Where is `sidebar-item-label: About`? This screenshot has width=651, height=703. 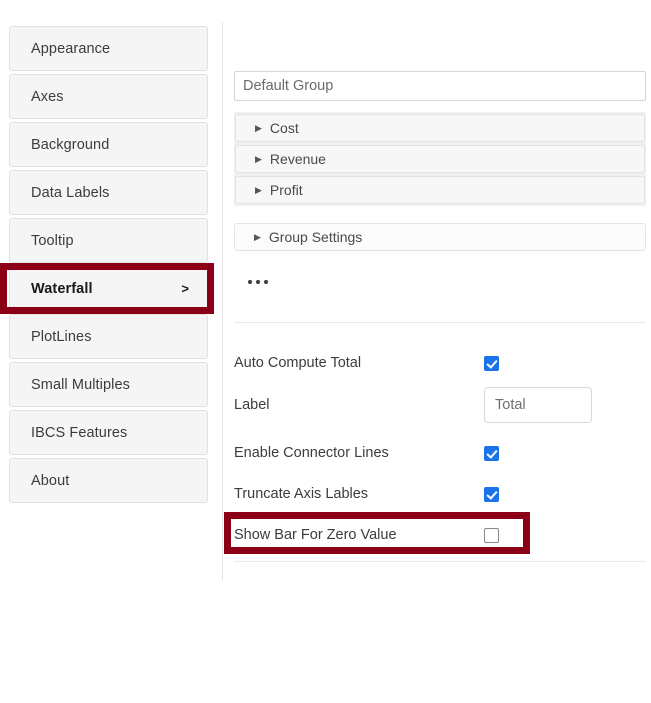
sidebar-item-label: About is located at coordinates (50, 480).